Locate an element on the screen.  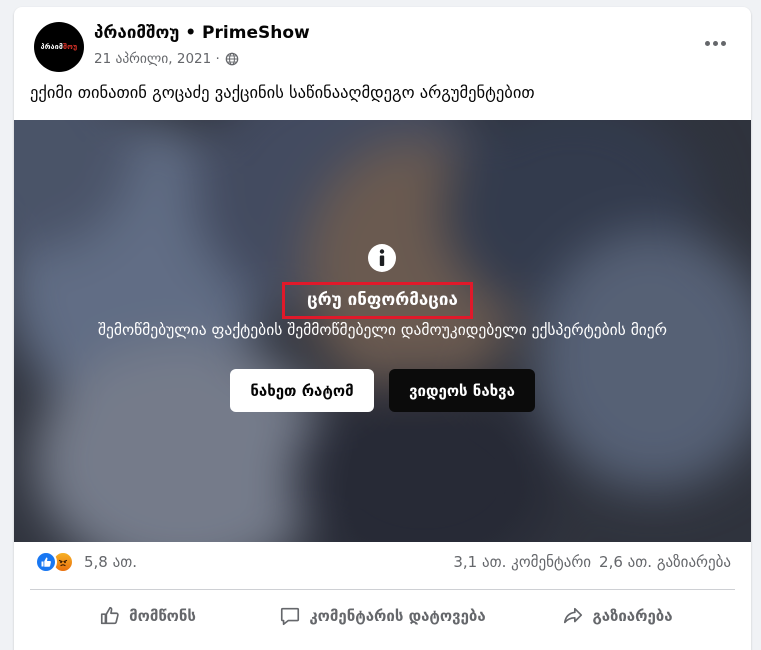
watch-video-button: ვიდეოს ნახვა is located at coordinates (462, 390).